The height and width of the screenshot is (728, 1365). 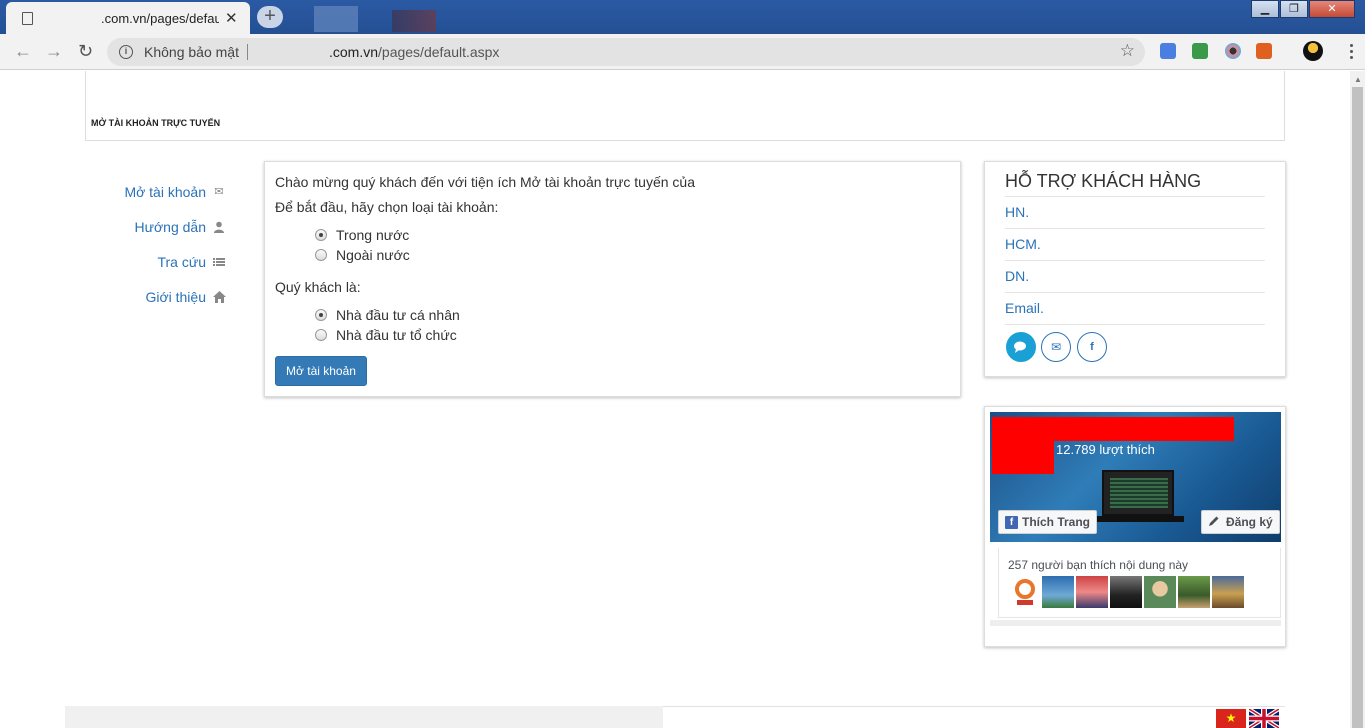 I want to click on address-separator, so click(x=247, y=52).